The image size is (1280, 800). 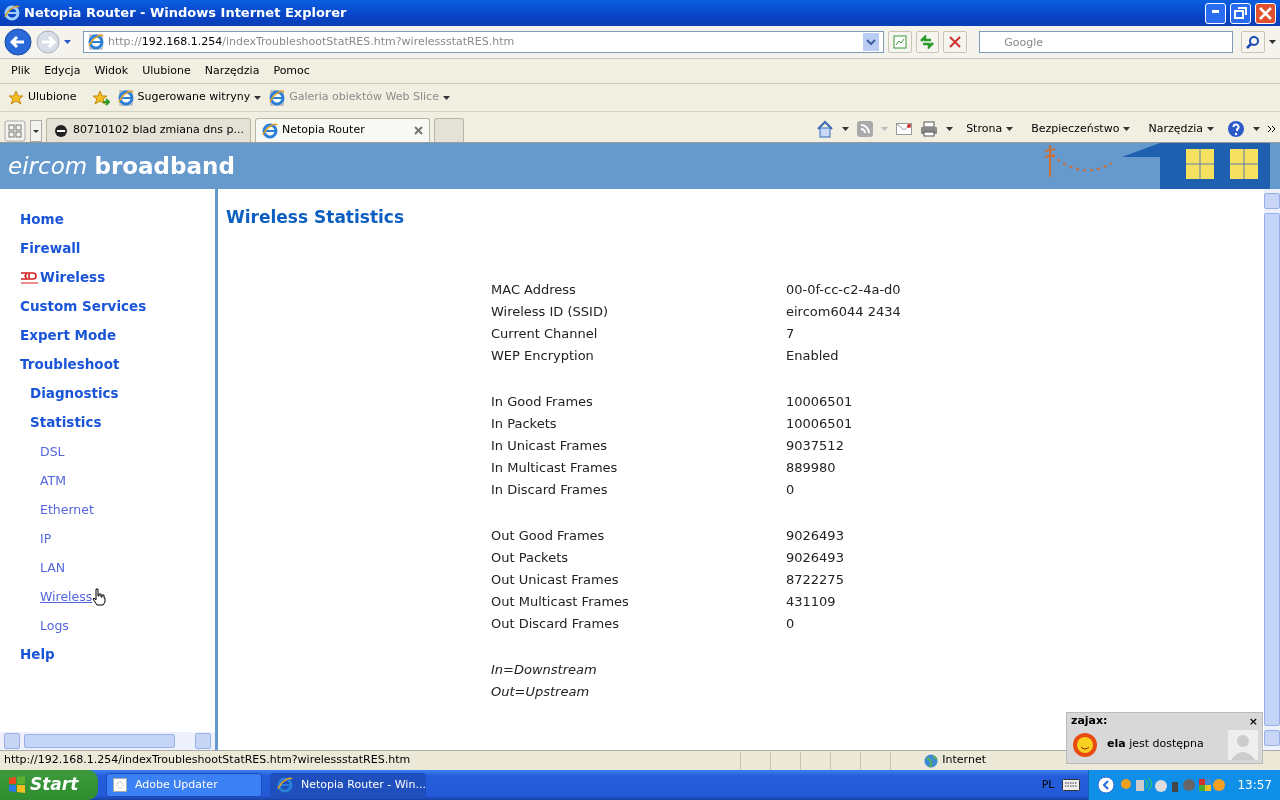 I want to click on stat-value: 10006501, so click(x=819, y=423).